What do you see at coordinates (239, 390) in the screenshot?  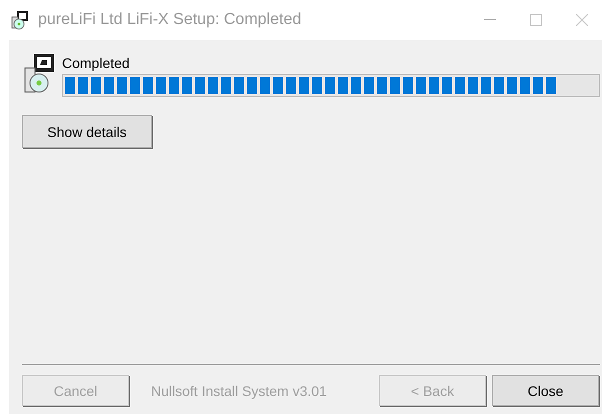 I see `branding-text: Nullsoft Install System v3.01` at bounding box center [239, 390].